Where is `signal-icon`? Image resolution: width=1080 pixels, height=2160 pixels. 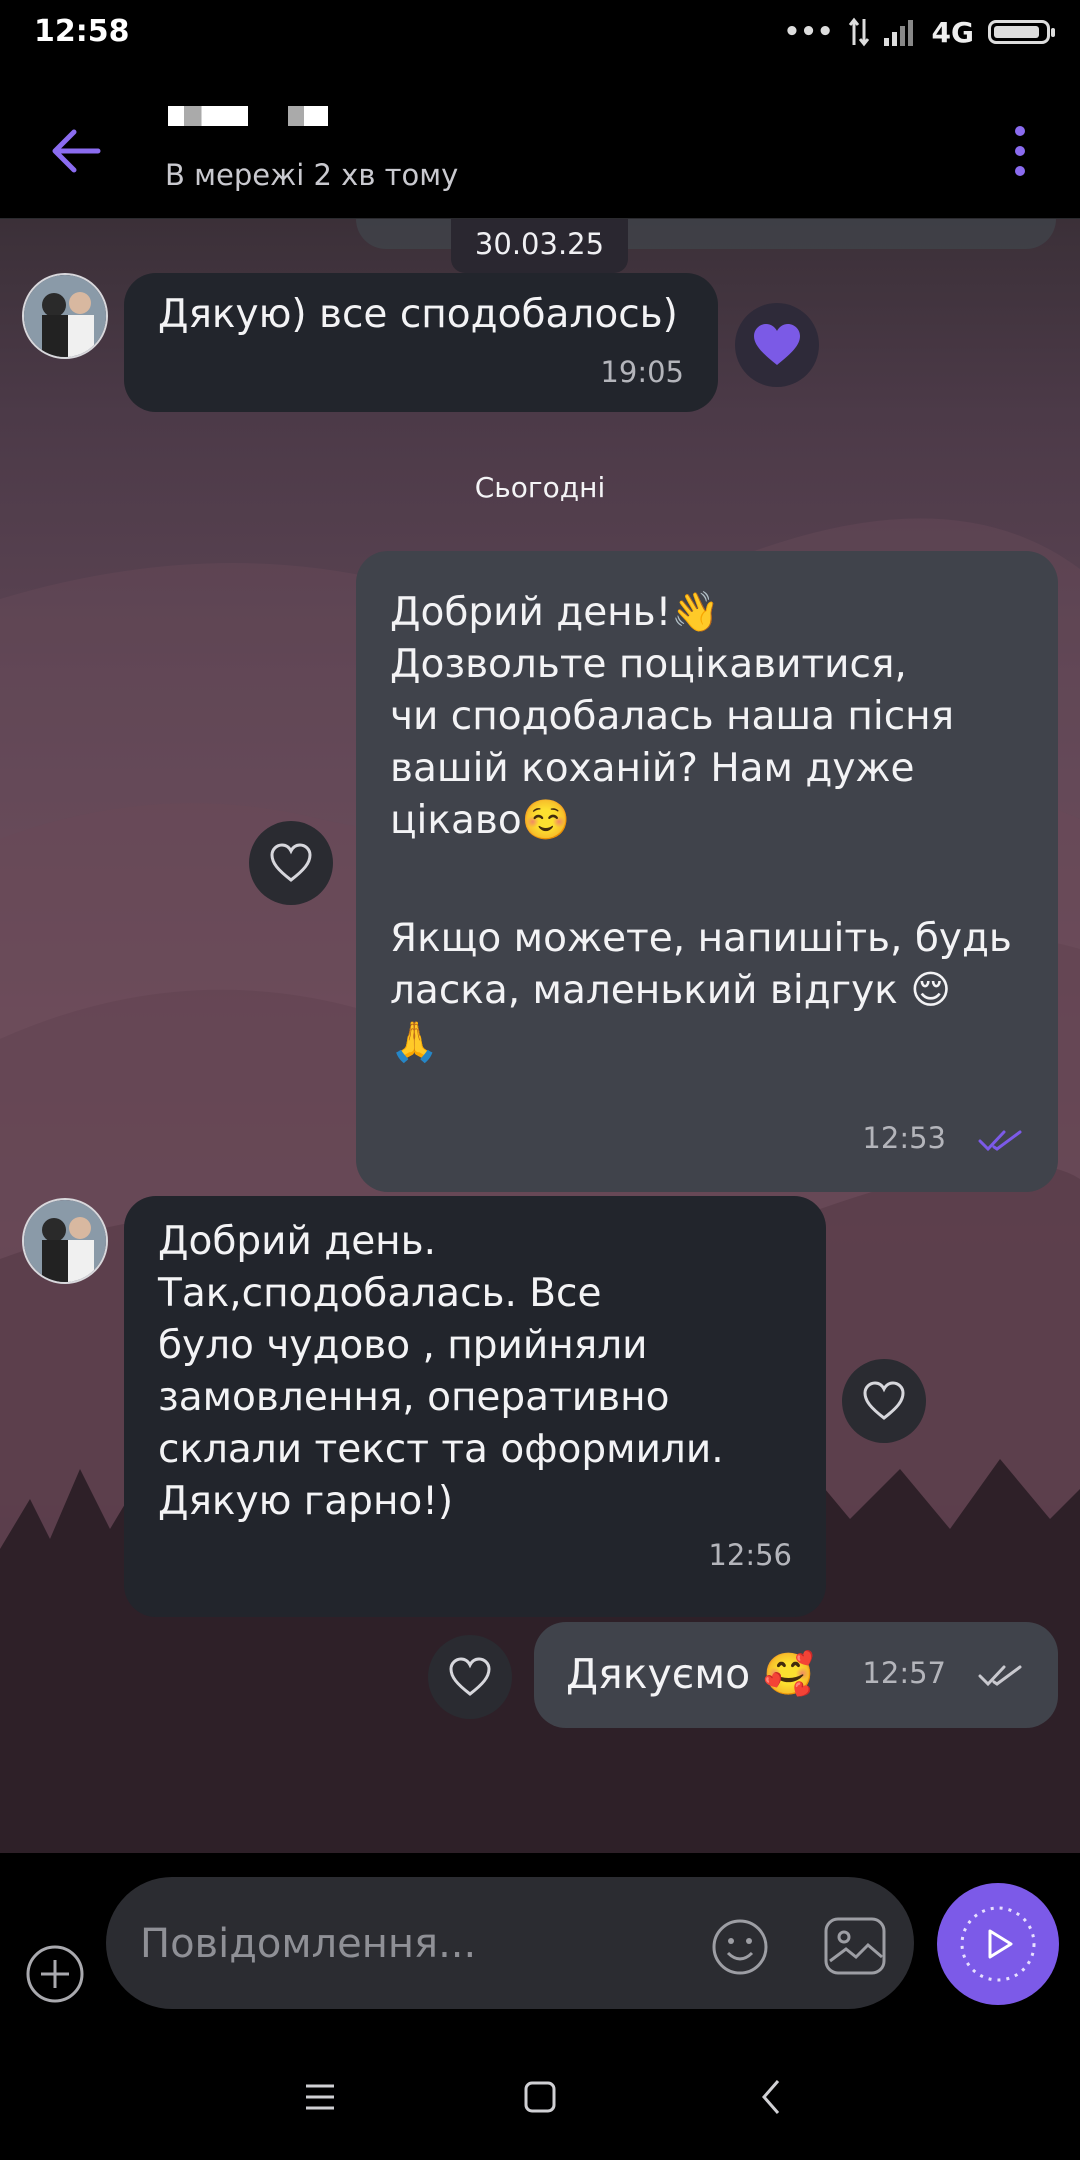
signal-icon is located at coordinates (898, 33).